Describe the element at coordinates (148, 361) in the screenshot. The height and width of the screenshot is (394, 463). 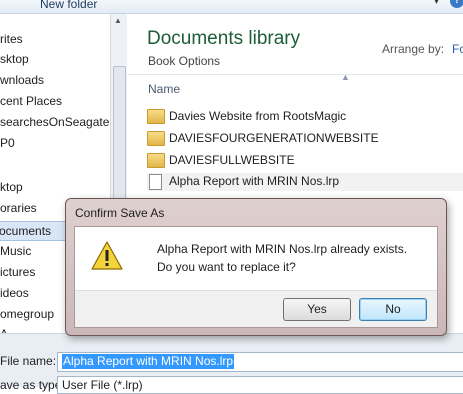
I see `file-name-value: Alpha Report with MRIN Nos.lrp` at that location.